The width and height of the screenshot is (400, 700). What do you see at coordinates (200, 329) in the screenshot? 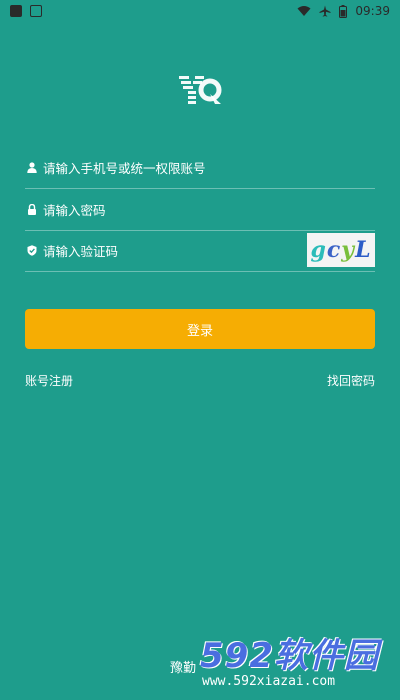
I see `login-button: 登录` at bounding box center [200, 329].